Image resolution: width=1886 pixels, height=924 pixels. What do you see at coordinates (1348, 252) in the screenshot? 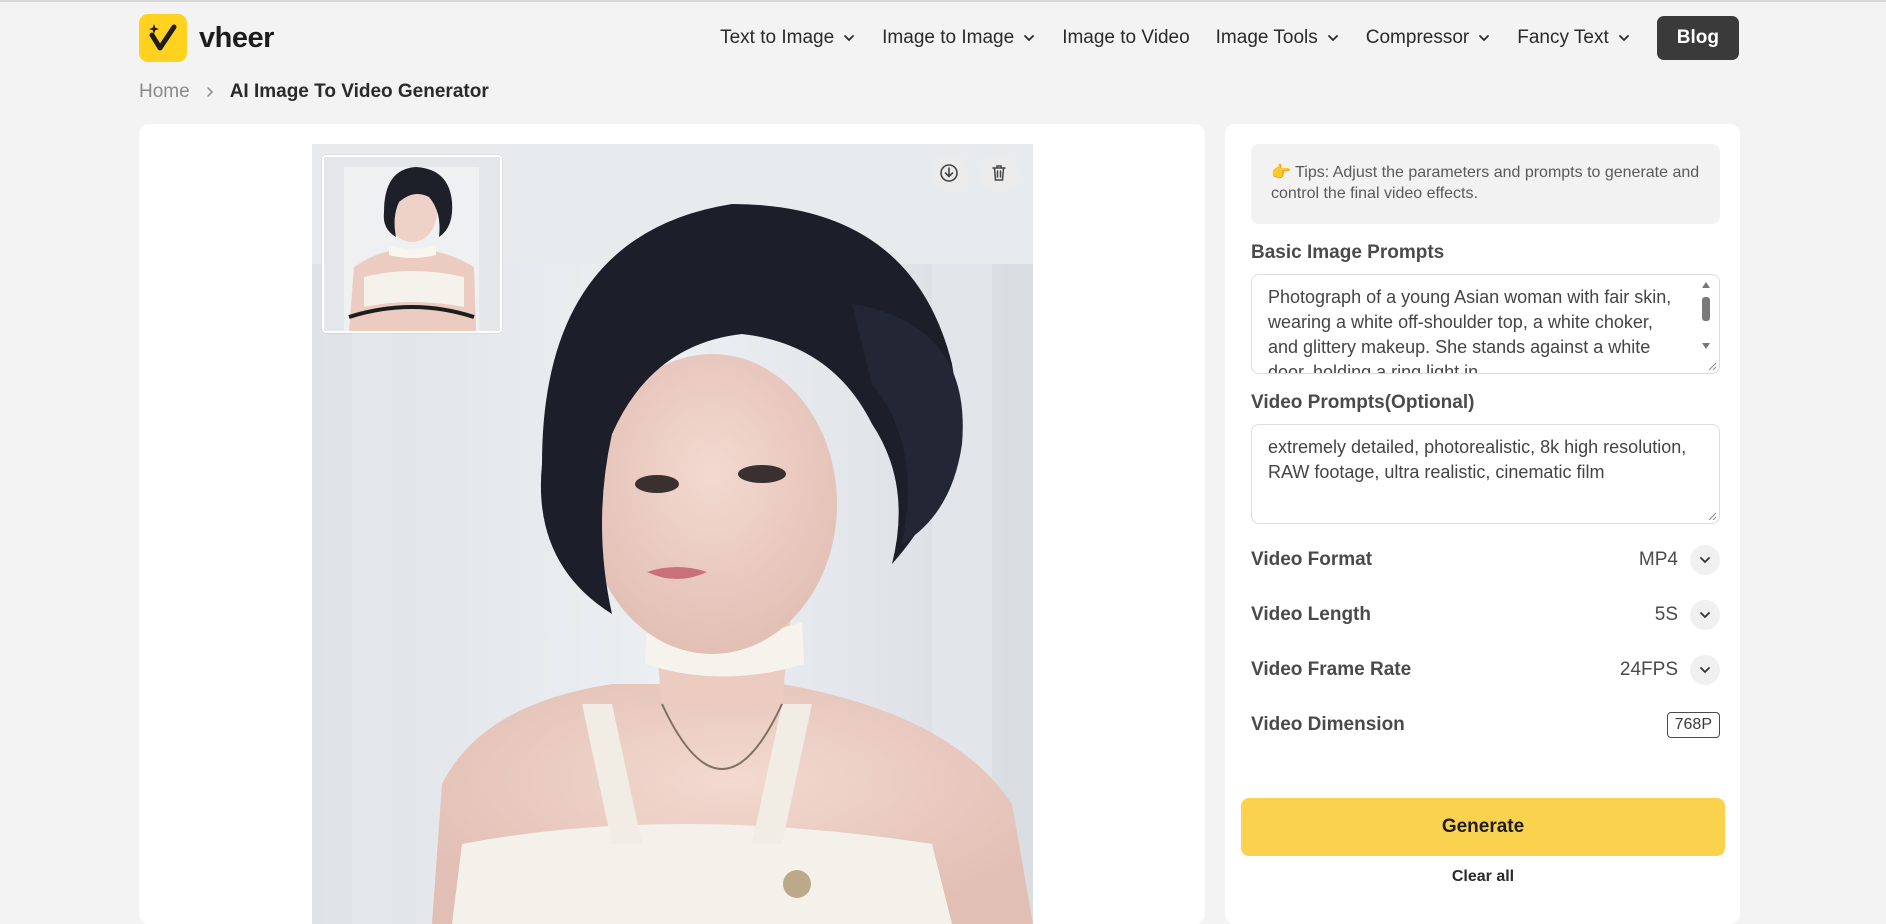
I see `basic-prompts-label: Basic Image Prompts` at bounding box center [1348, 252].